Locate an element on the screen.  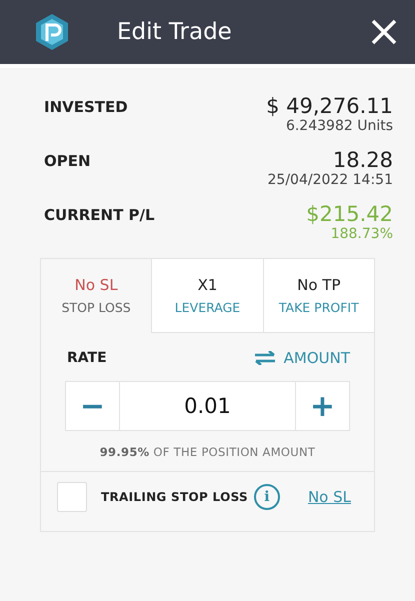
rate-label: RATE is located at coordinates (87, 358).